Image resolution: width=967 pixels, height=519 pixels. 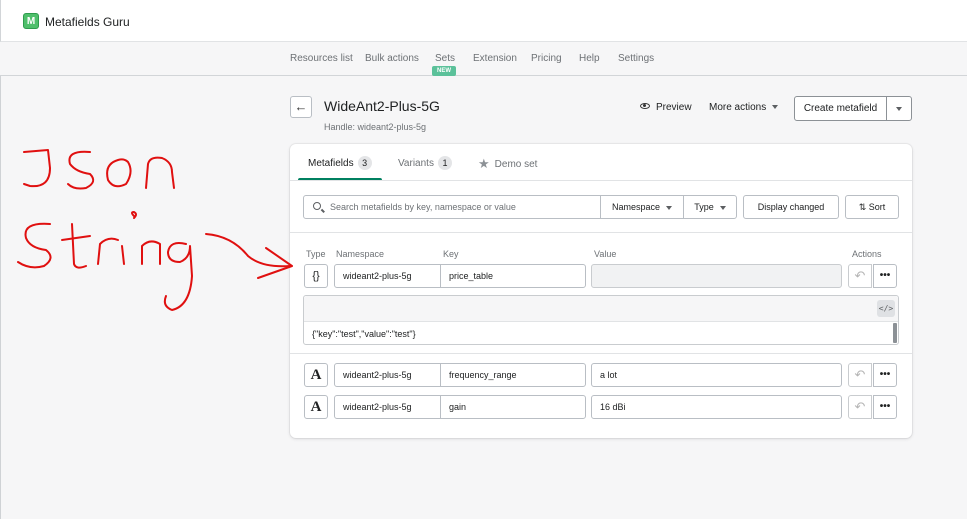 What do you see at coordinates (513, 276) in the screenshot?
I see `key-field: price_table` at bounding box center [513, 276].